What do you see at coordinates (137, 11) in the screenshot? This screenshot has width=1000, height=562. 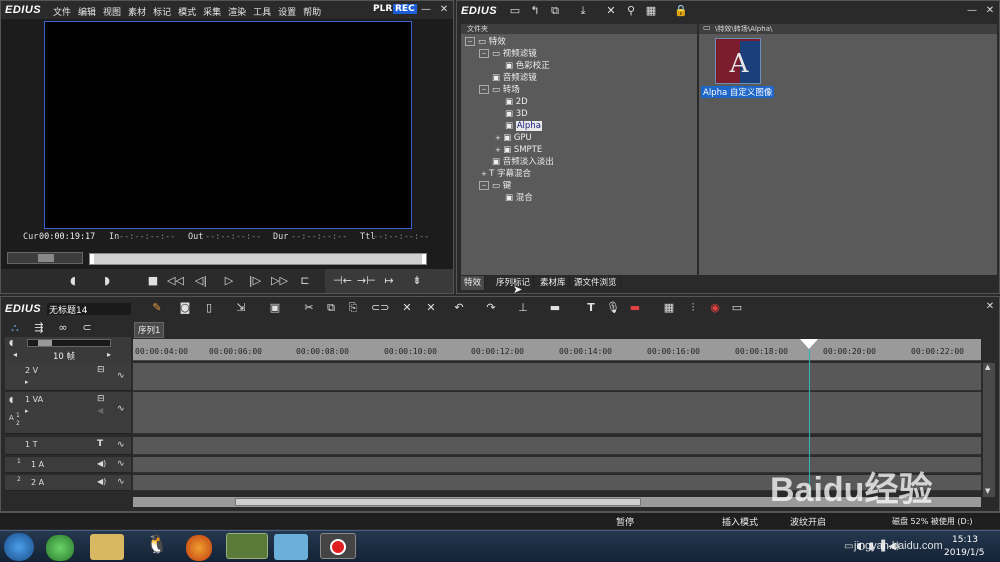 I see `menu-clip: 素材` at bounding box center [137, 11].